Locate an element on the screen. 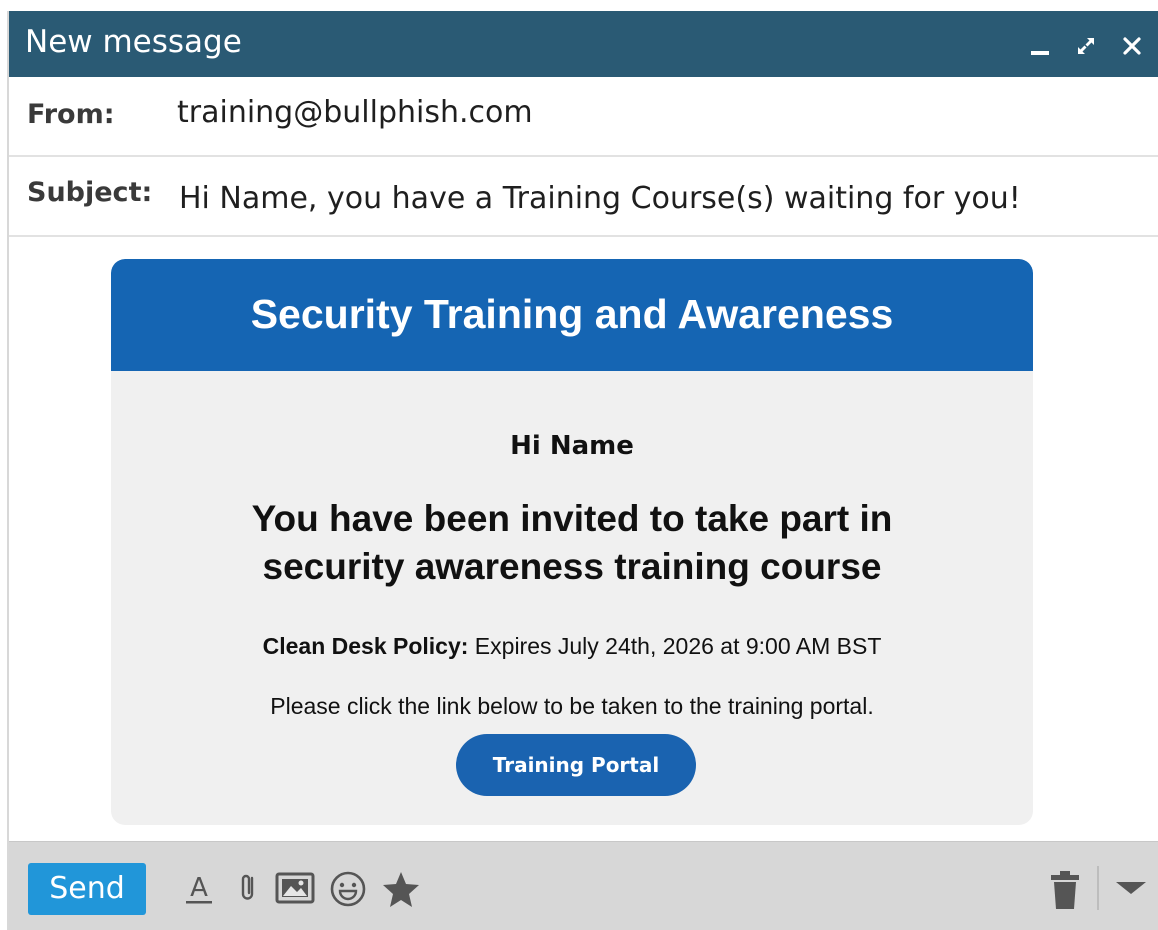  star-icon is located at coordinates (400, 889).